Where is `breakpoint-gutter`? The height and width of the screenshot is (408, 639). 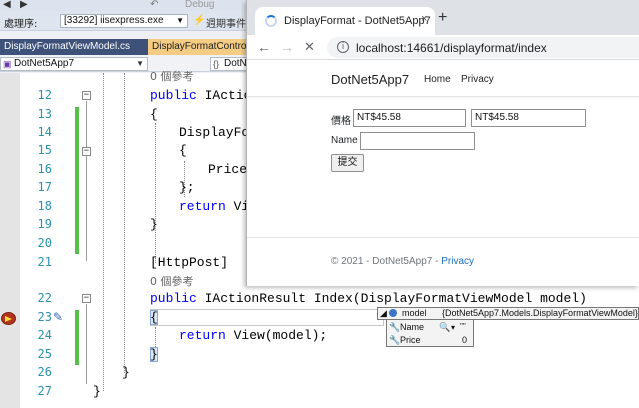
breakpoint-gutter is located at coordinates (10, 240).